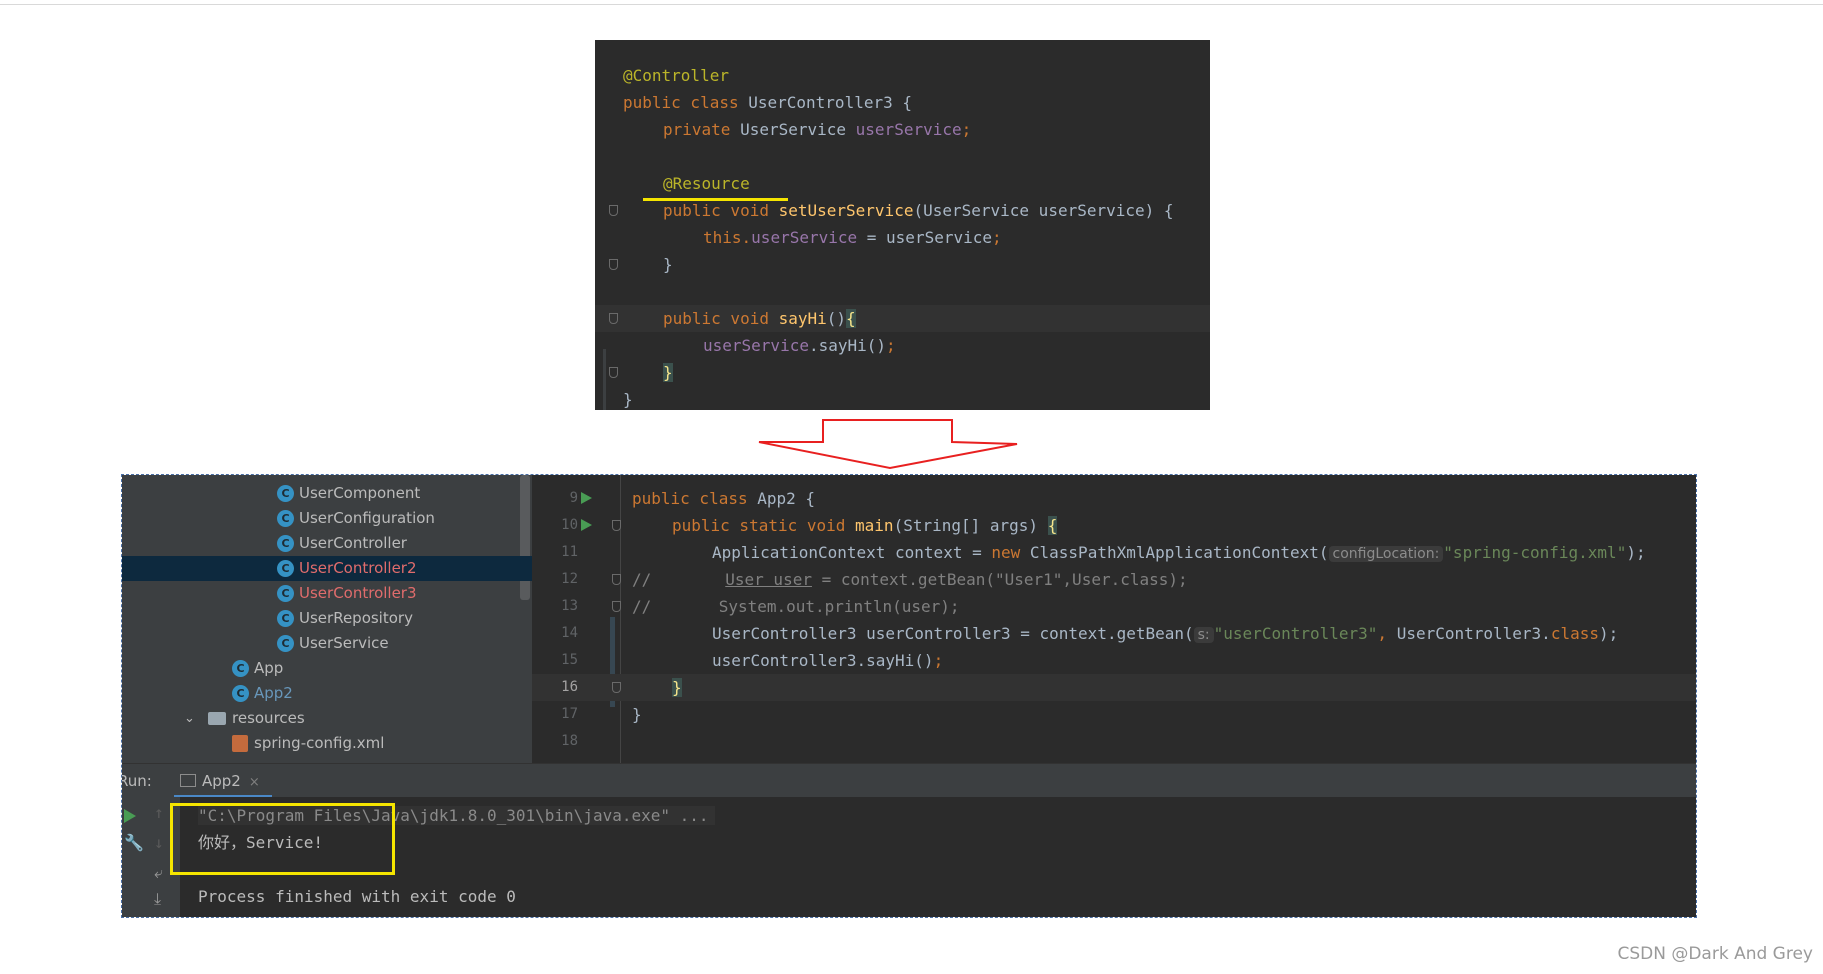 The width and height of the screenshot is (1823, 974). Describe the element at coordinates (327, 493) in the screenshot. I see `tree-item-usercomponent: C UserComponent` at that location.